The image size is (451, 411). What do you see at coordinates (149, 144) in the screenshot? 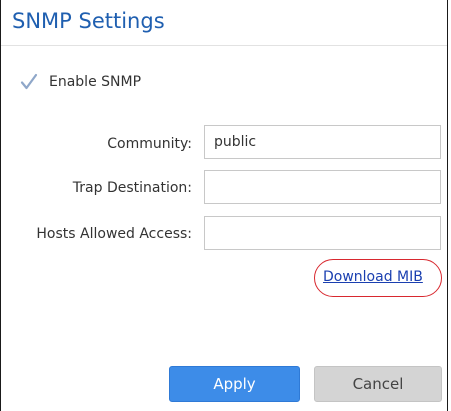
I see `community-label: Community:` at bounding box center [149, 144].